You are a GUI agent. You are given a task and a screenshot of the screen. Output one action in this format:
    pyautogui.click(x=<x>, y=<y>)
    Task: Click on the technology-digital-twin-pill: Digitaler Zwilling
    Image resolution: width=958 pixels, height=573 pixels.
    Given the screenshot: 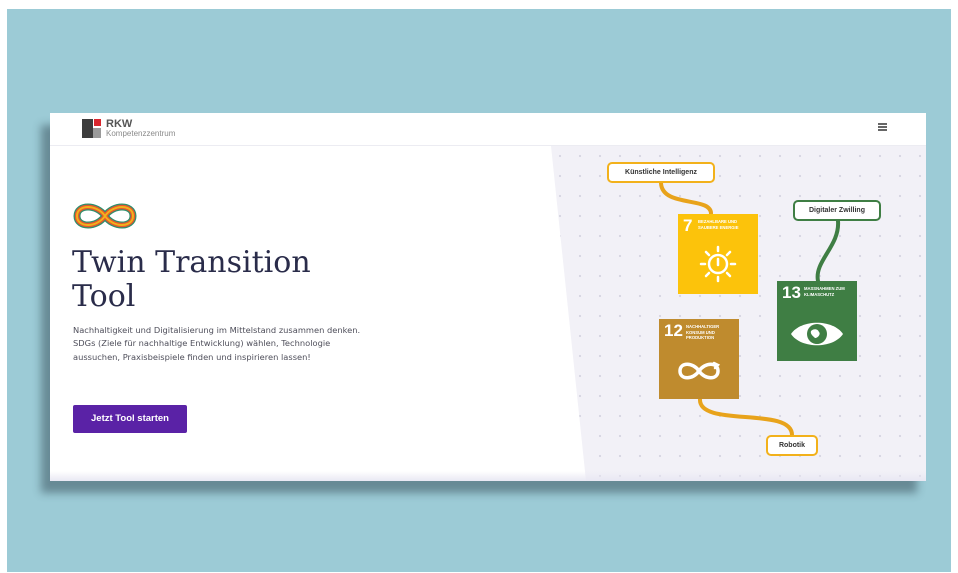 What is the action you would take?
    pyautogui.click(x=837, y=210)
    